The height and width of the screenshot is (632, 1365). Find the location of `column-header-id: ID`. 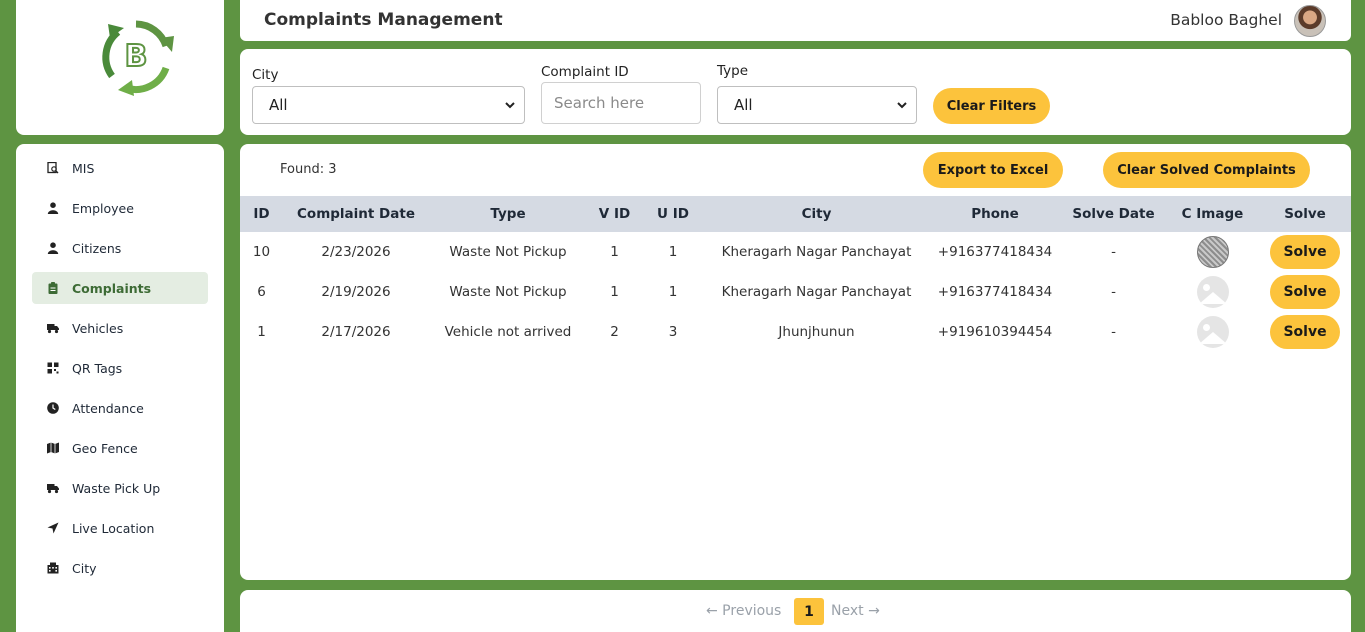

column-header-id: ID is located at coordinates (261, 214).